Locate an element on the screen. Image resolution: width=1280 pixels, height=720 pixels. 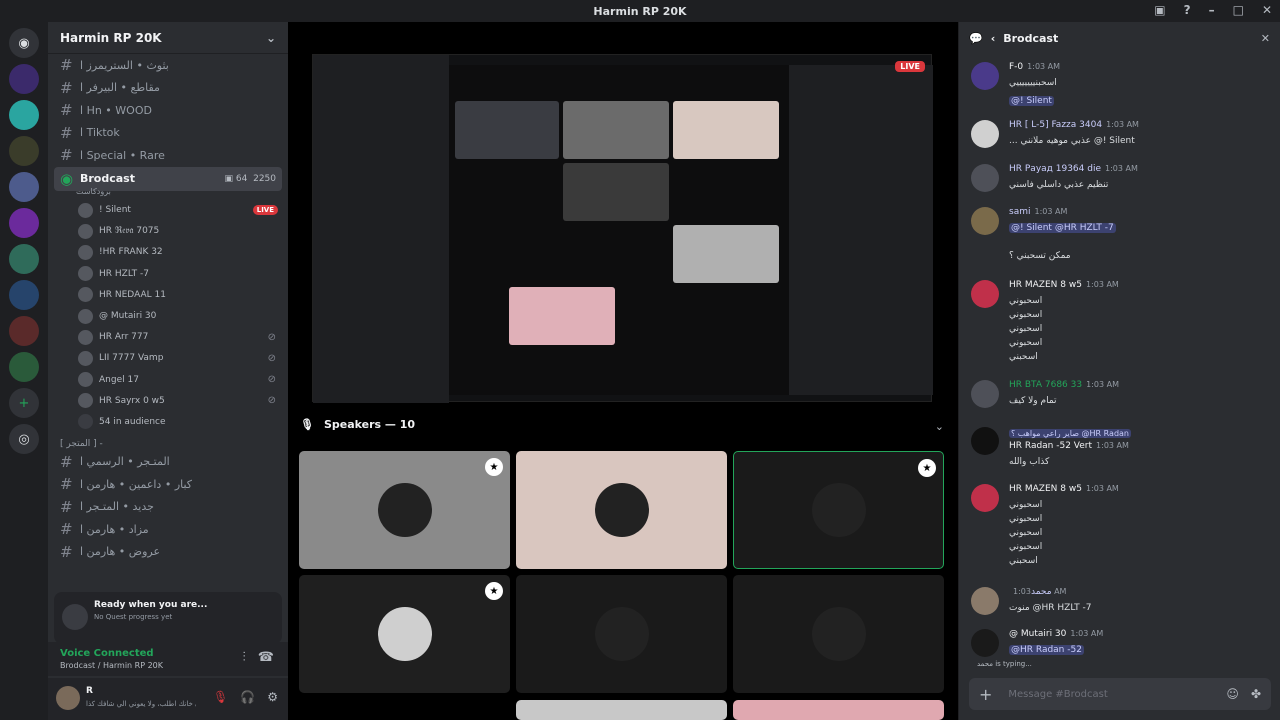
maximize-icon: □ is located at coordinates (1238, 10).